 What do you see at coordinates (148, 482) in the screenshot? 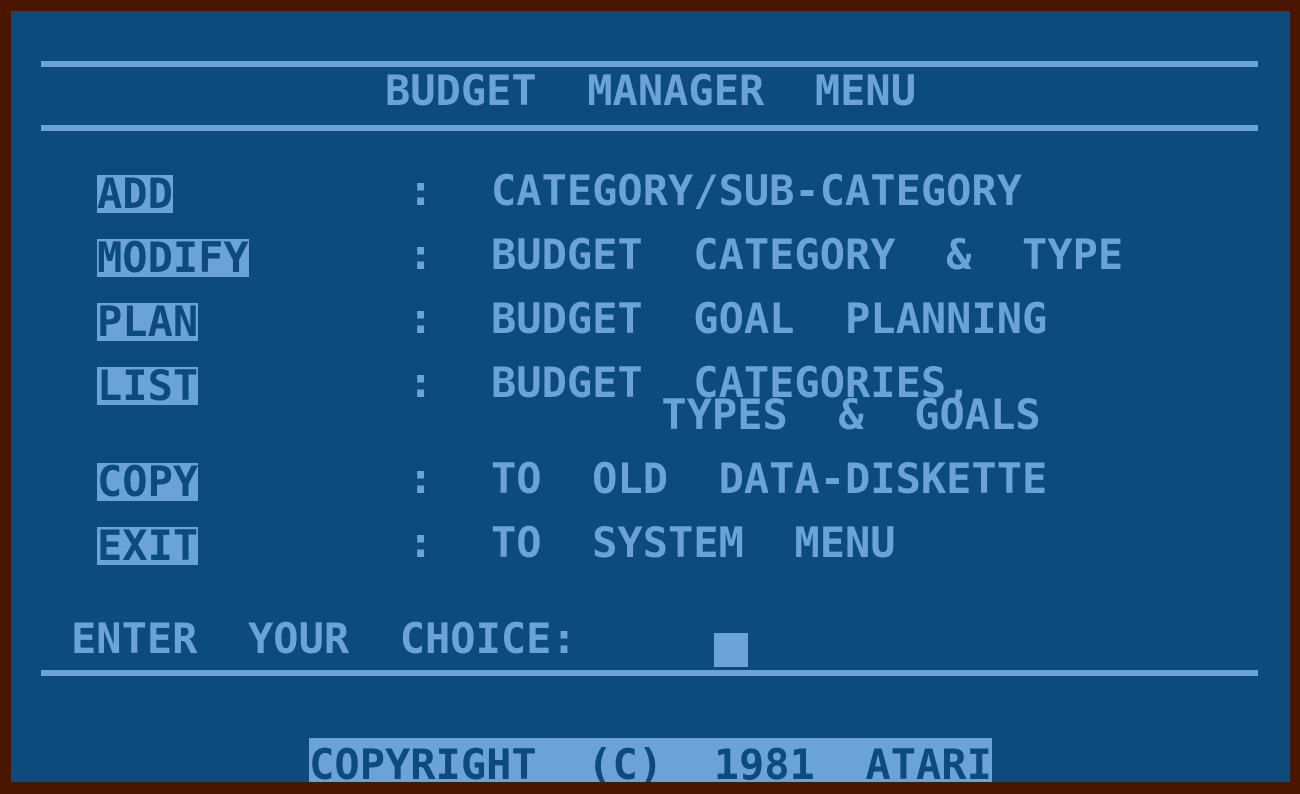
I see `menu-key-copy: COPY` at bounding box center [148, 482].